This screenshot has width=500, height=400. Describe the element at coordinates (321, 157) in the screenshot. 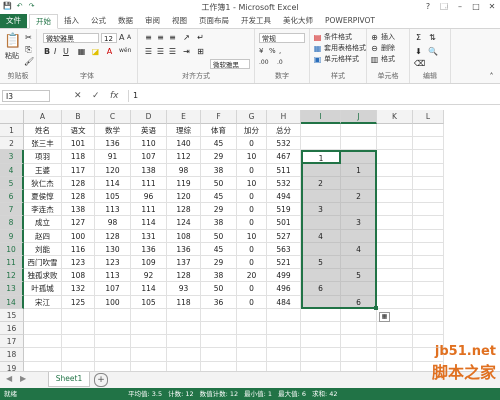

I see `cell-i3: 1` at that location.